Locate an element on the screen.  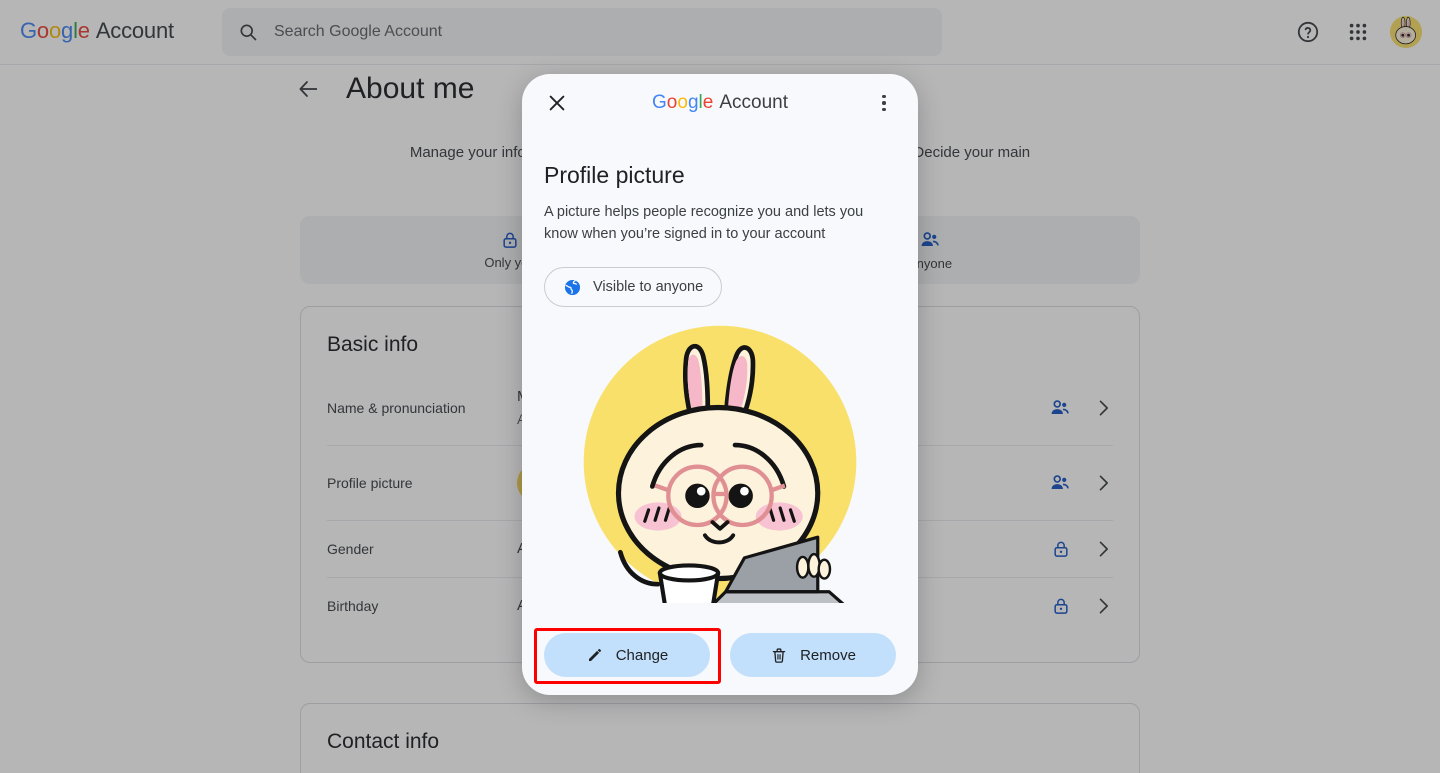
change-button: Change is located at coordinates (627, 655).